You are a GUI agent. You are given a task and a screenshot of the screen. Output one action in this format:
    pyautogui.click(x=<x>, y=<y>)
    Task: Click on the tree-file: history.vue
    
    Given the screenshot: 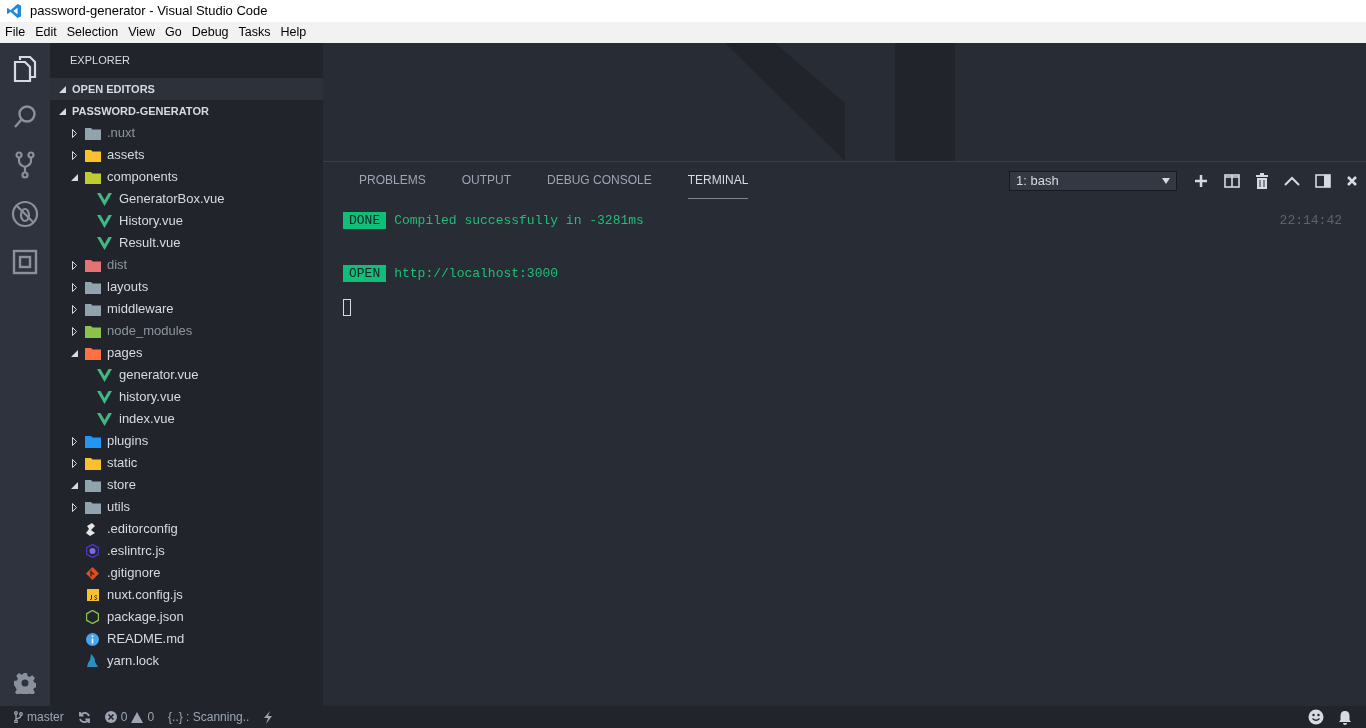 What is the action you would take?
    pyautogui.click(x=186, y=397)
    